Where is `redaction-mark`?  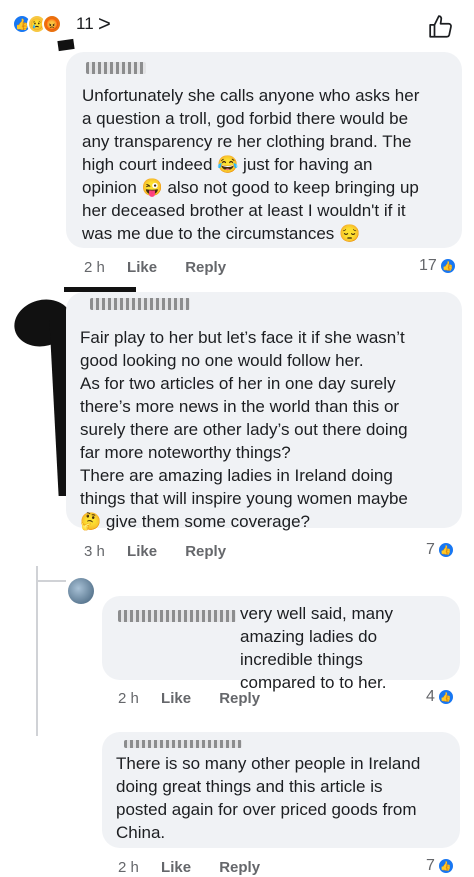 redaction-mark is located at coordinates (66, 45).